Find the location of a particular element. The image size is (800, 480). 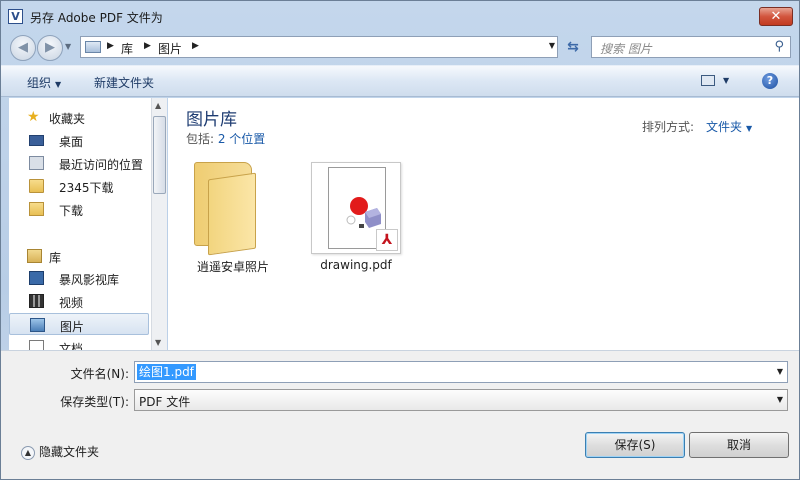

scrollbar-thumb is located at coordinates (159, 155).